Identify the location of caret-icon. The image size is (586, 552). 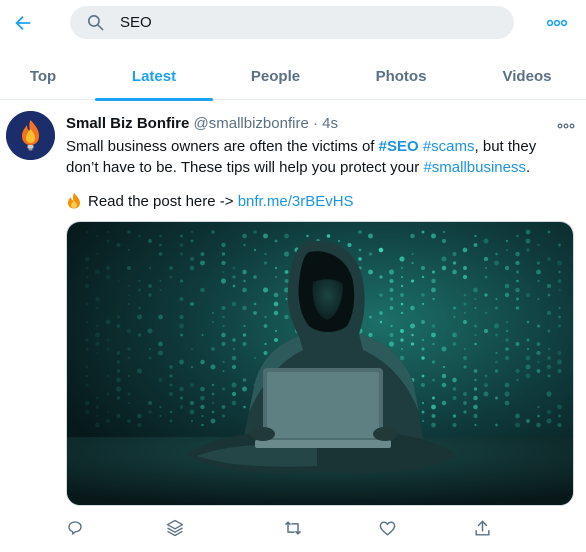
(566, 126).